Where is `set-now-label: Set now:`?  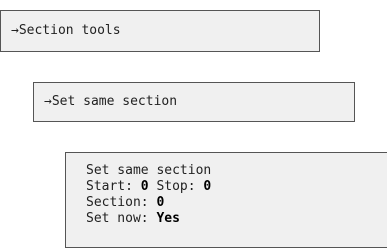
set-now-label: Set now: is located at coordinates (121, 218).